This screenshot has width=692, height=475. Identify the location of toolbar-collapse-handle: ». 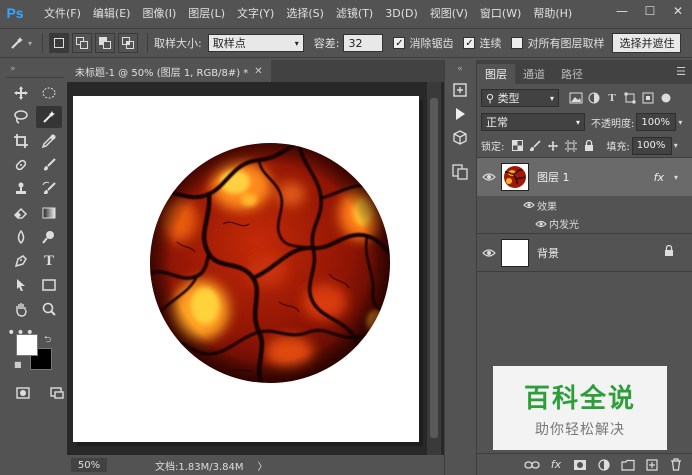
(35, 69).